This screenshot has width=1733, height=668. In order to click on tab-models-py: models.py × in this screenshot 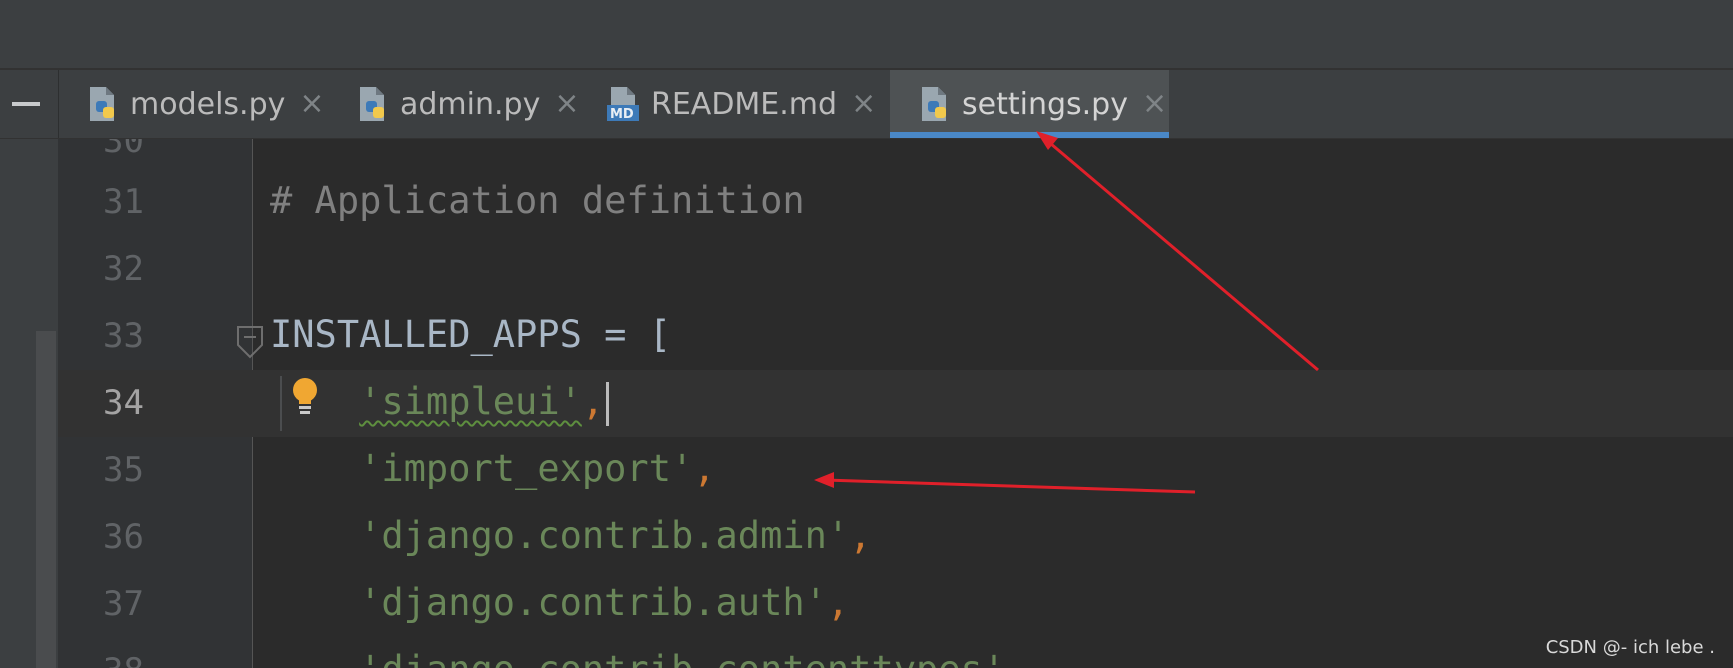, I will do `click(205, 104)`.